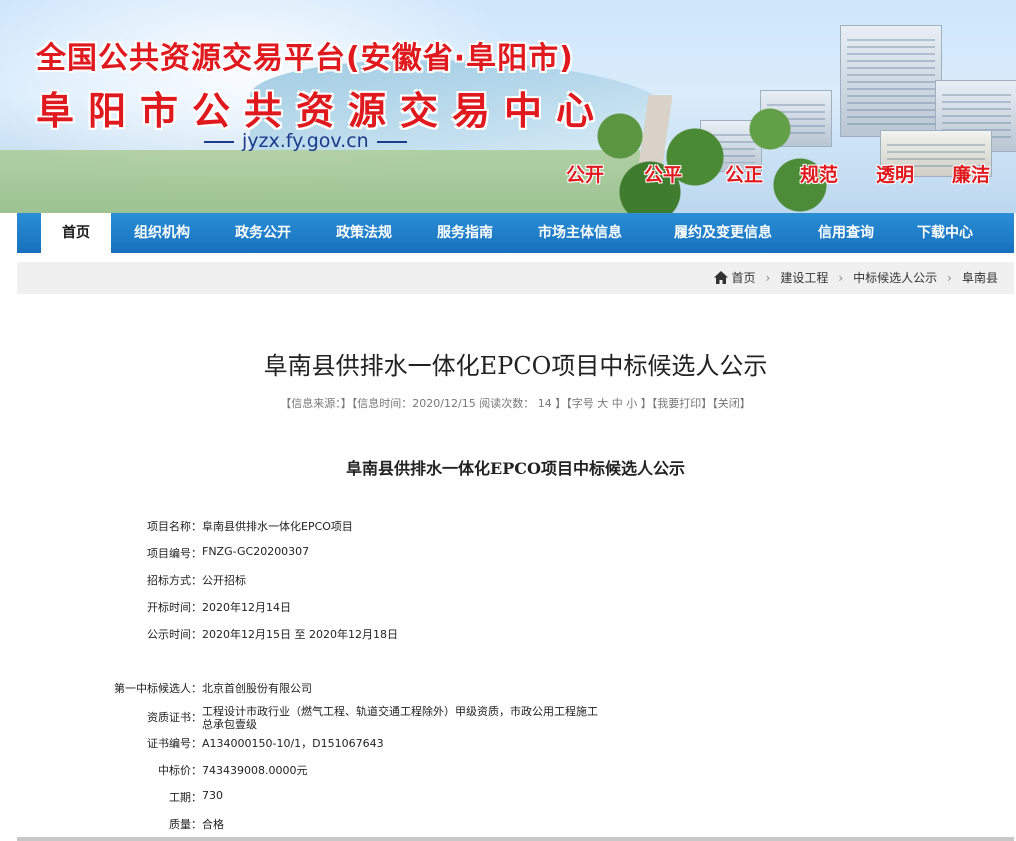 Image resolution: width=1016 pixels, height=841 pixels. What do you see at coordinates (580, 233) in the screenshot?
I see `nav-item-market-entities: 市场主体信息` at bounding box center [580, 233].